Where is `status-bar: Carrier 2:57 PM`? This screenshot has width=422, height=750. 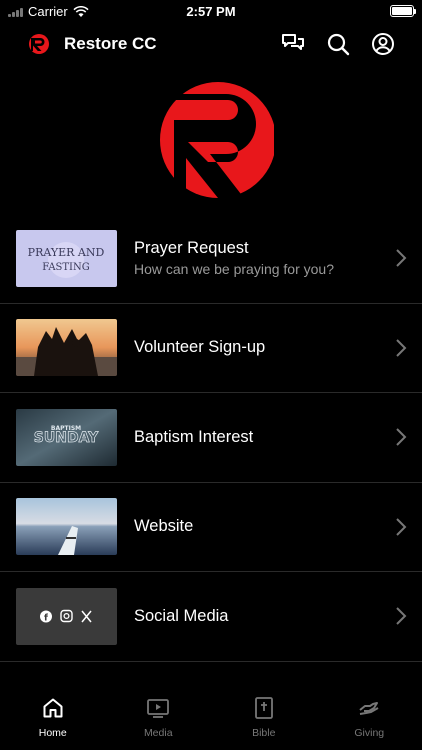 status-bar: Carrier 2:57 PM is located at coordinates (211, 11).